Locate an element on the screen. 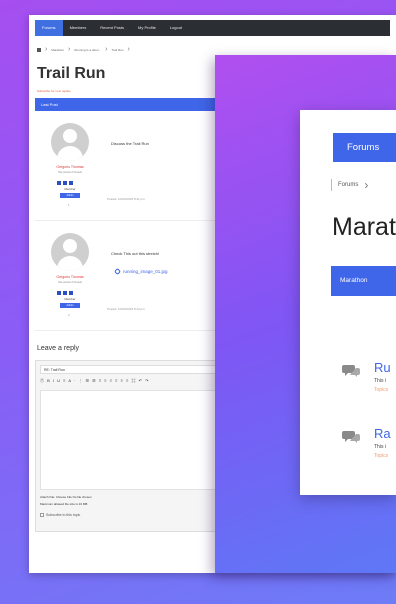 This screenshot has height=604, width=396. max-file-size-note: Maximum allowed file size is 10 MB is located at coordinates (64, 504).